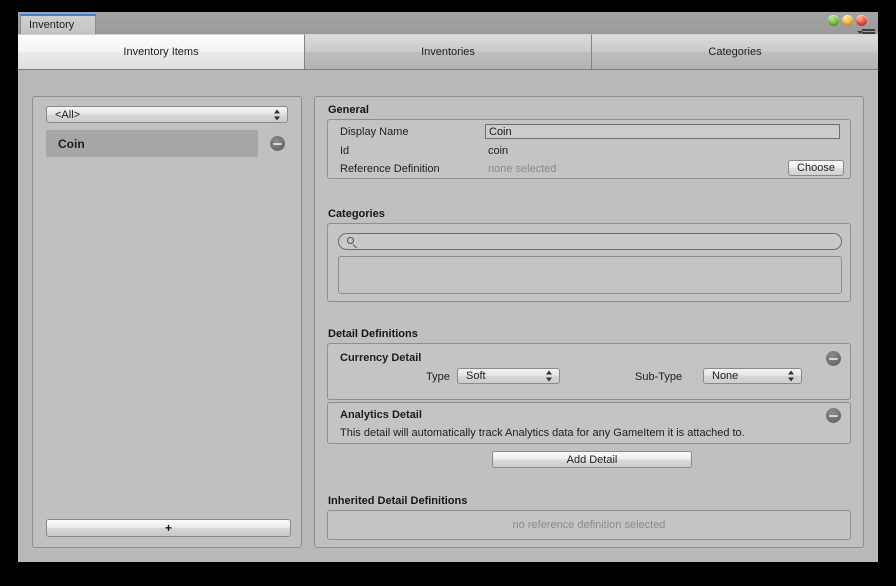 The image size is (896, 586). I want to click on category-search-field, so click(590, 241).